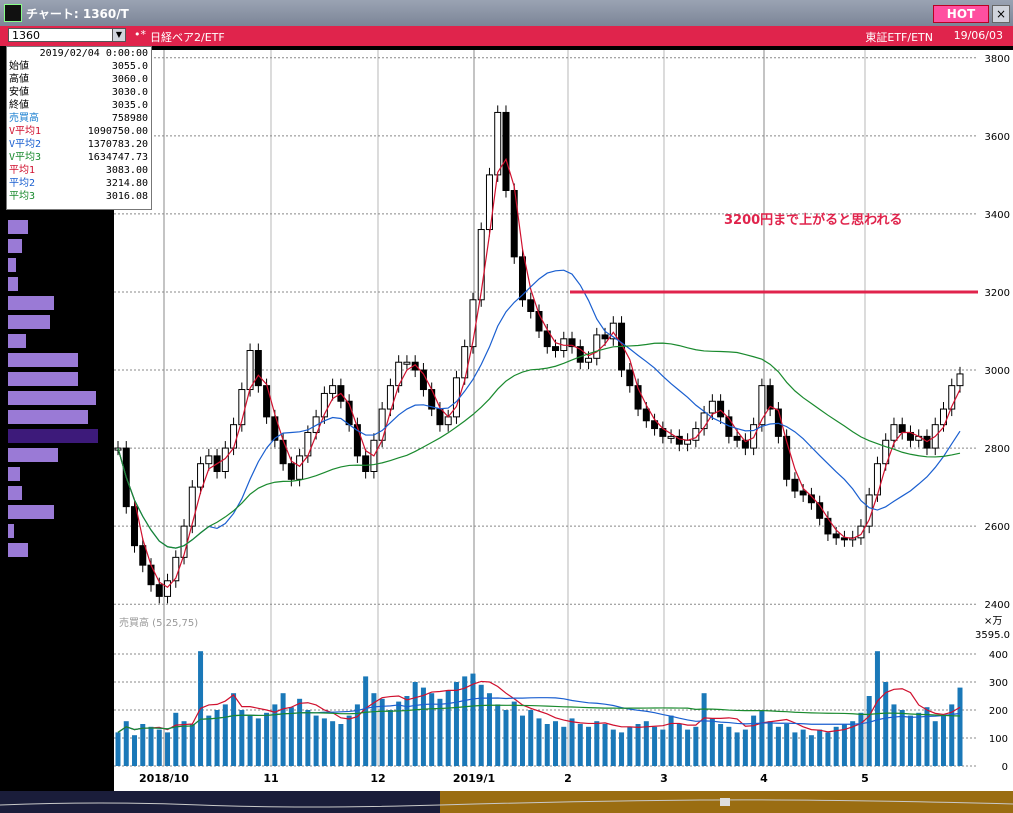 The width and height of the screenshot is (1013, 813). What do you see at coordinates (126, 183) in the screenshot?
I see `info-value: 3214.80` at bounding box center [126, 183].